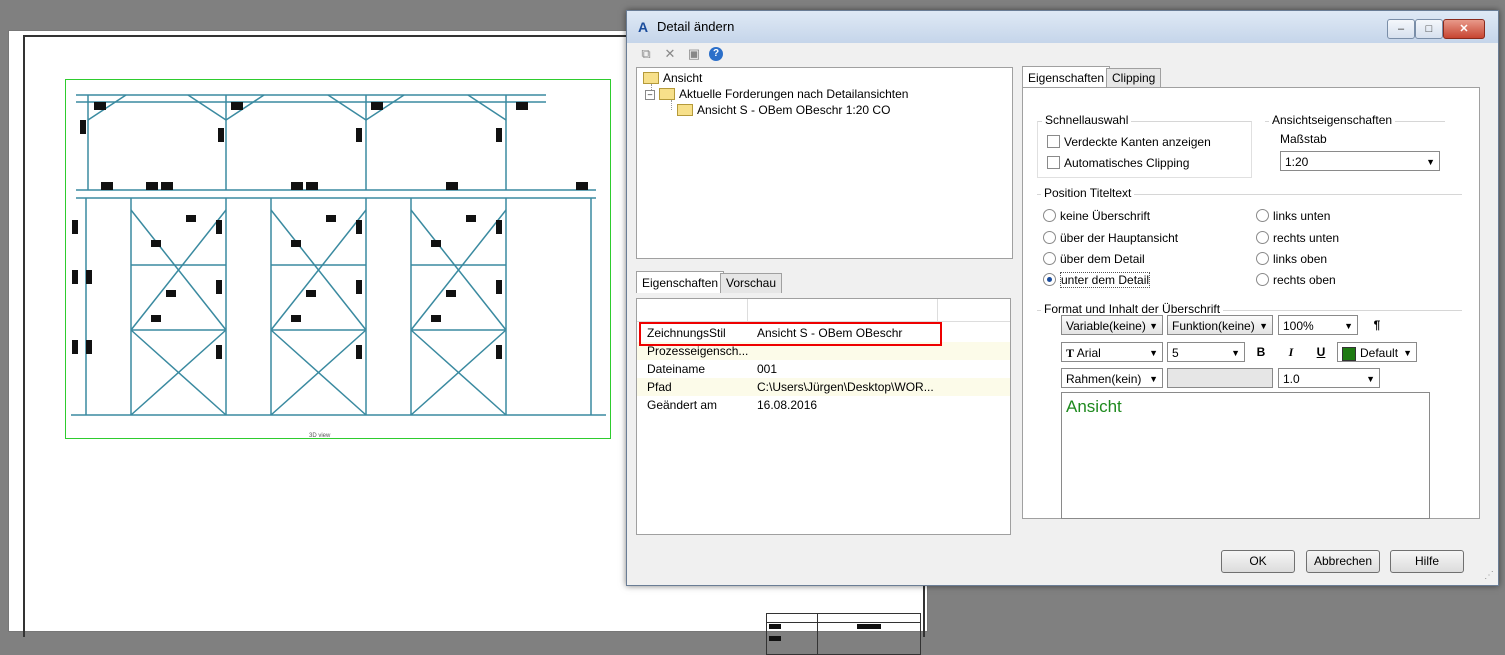 The image size is (1505, 655). What do you see at coordinates (790, 334) in the screenshot?
I see `highlight-box` at bounding box center [790, 334].